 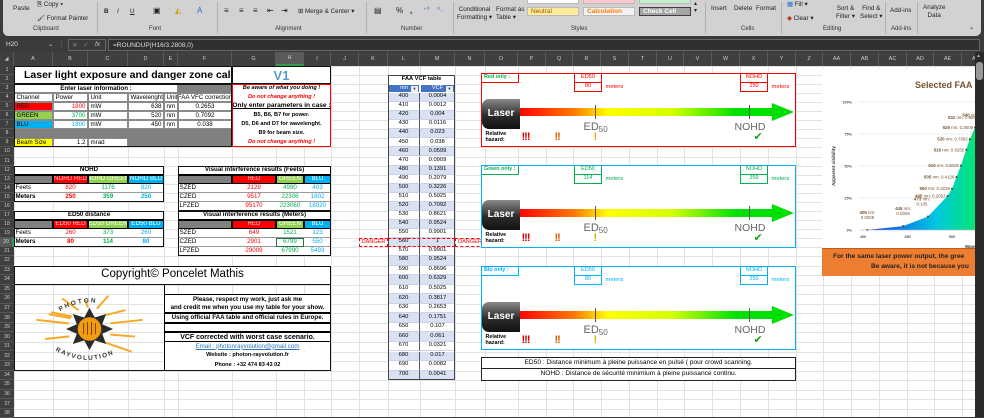 What do you see at coordinates (7, 224) in the screenshot?
I see `row-header-18: 18` at bounding box center [7, 224].